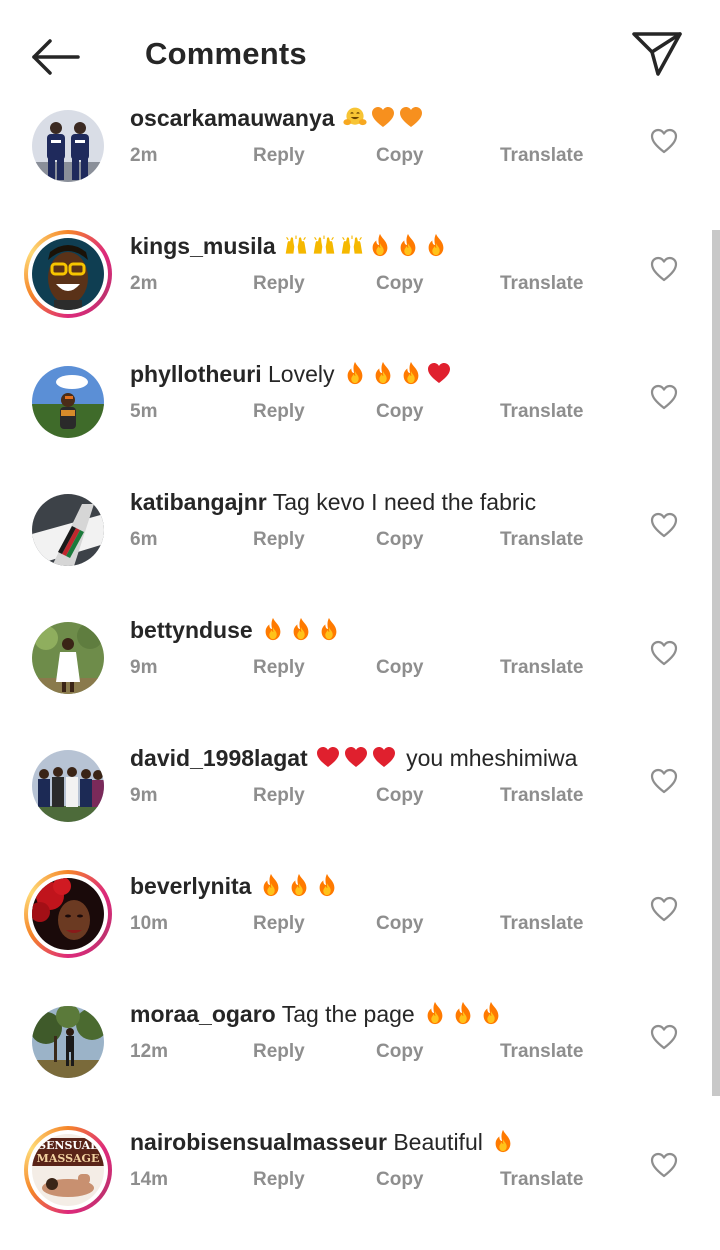 This screenshot has width=720, height=1250. I want to click on comment-username: nairobisensualmasseur, so click(258, 1142).